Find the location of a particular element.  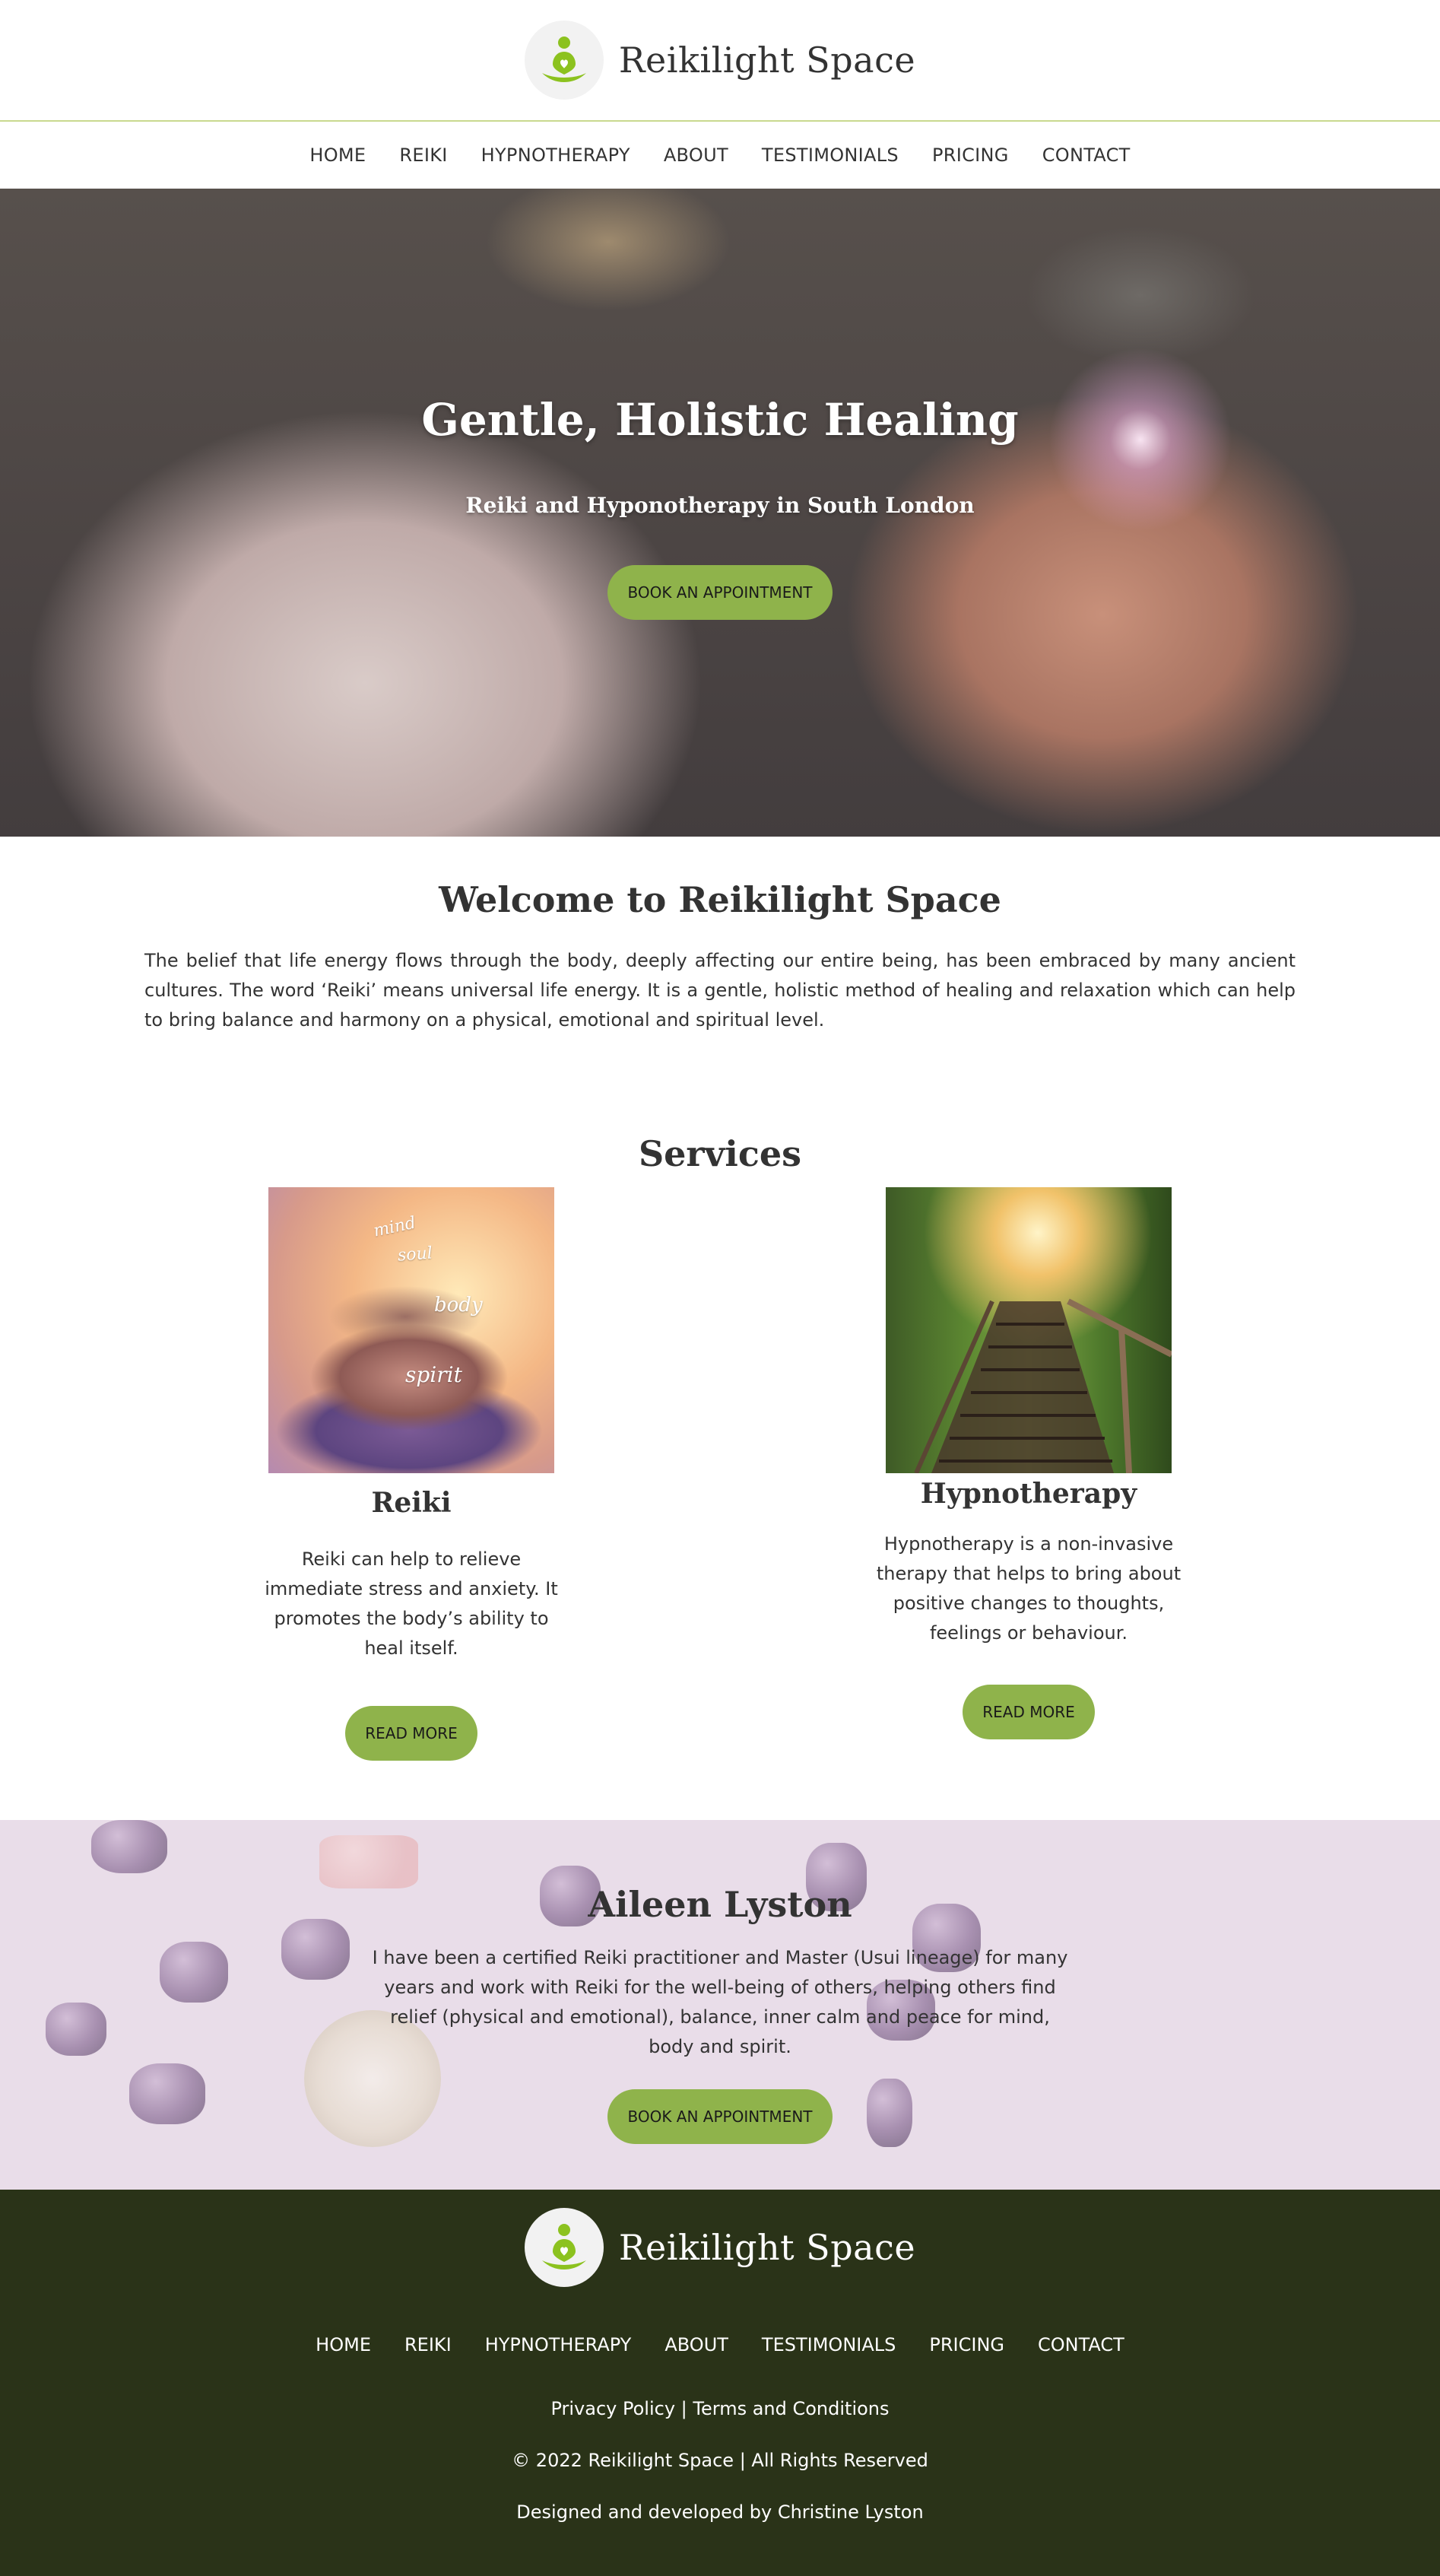

reiki-title: Reiki is located at coordinates (411, 1503).